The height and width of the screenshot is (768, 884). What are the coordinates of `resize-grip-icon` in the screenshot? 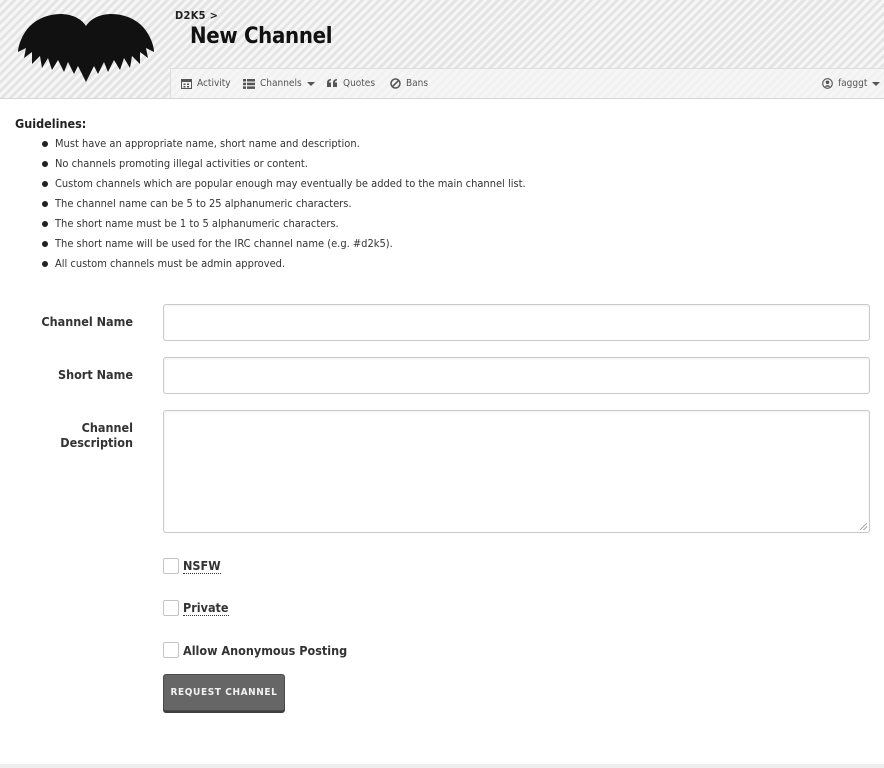 It's located at (863, 526).